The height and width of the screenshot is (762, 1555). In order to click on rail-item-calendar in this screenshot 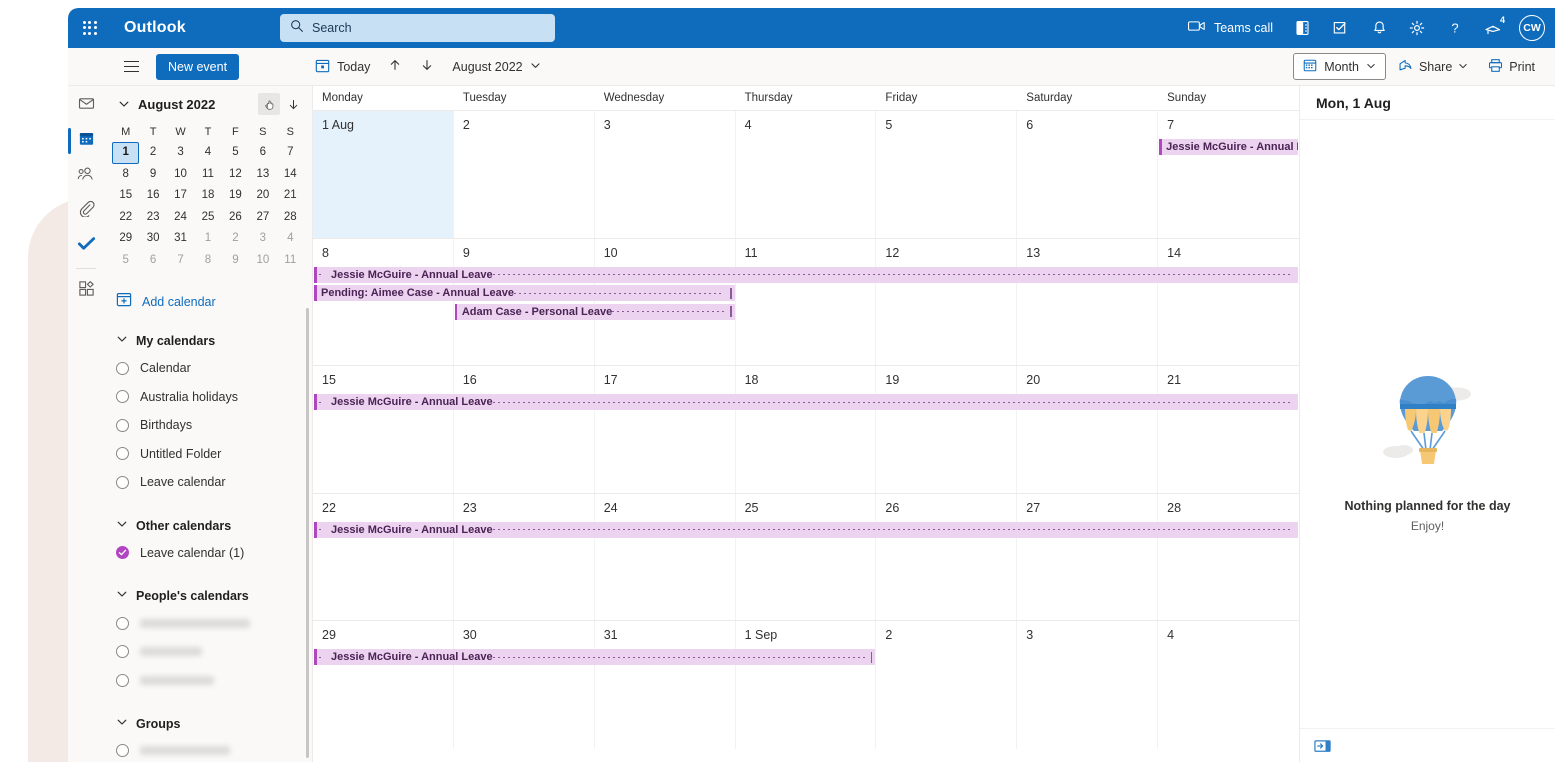, I will do `click(85, 141)`.